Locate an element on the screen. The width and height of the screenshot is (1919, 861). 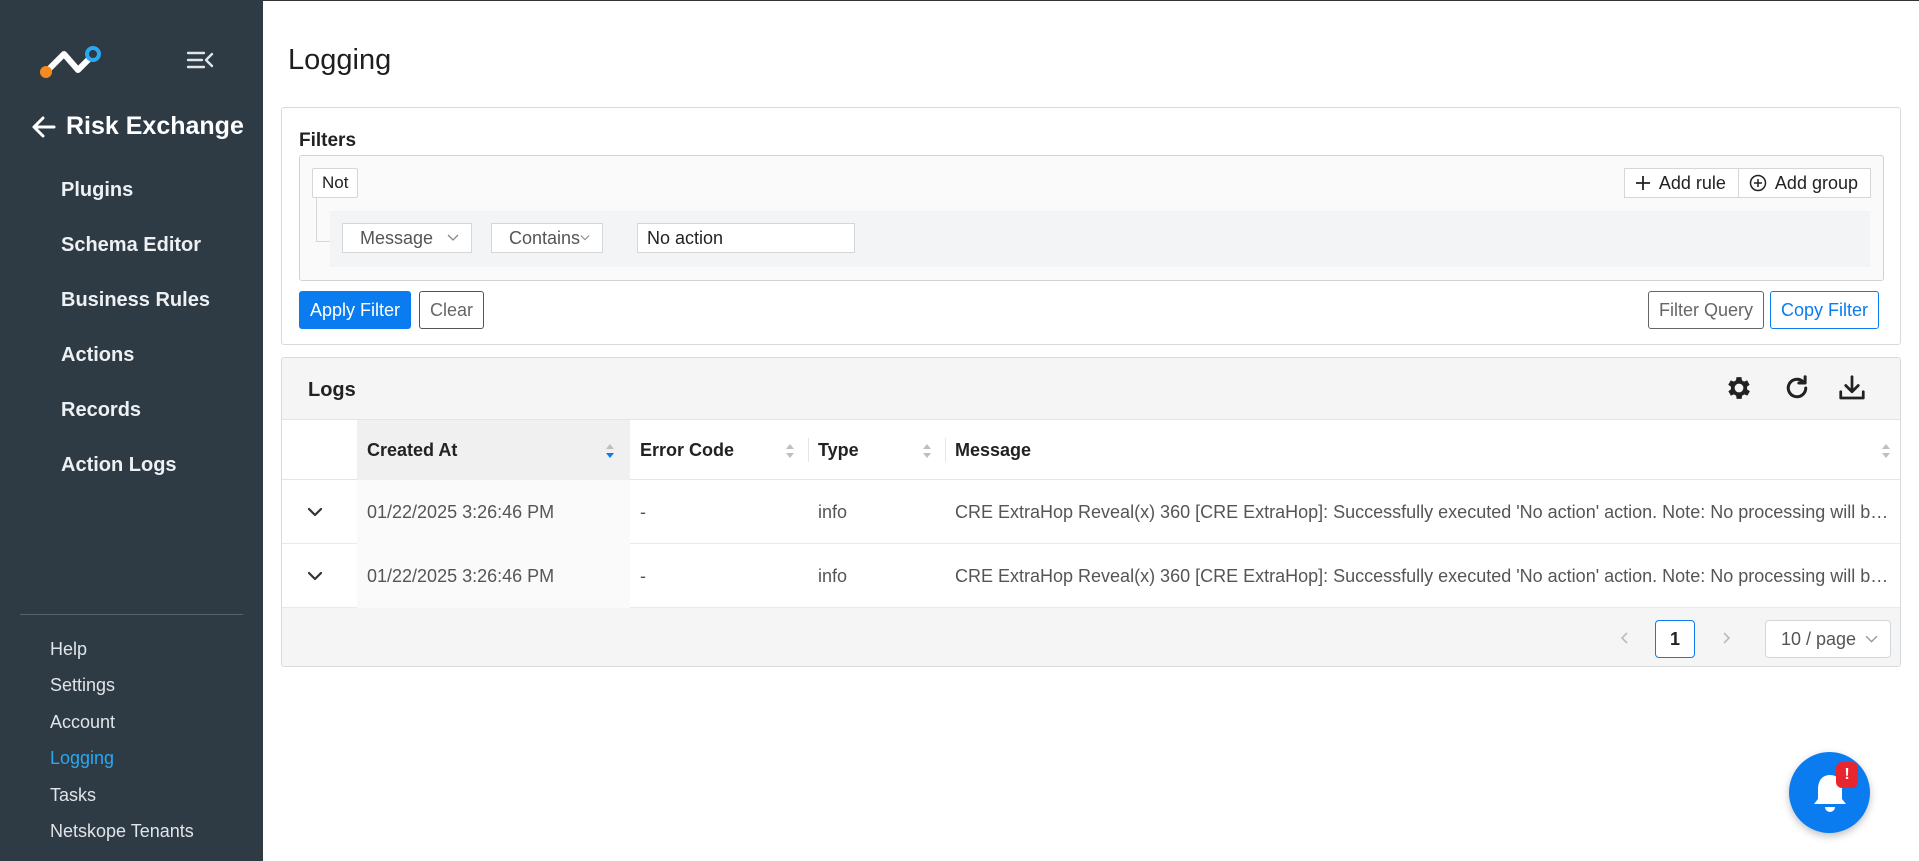
sidebar-item-settings: Settings is located at coordinates (131, 686).